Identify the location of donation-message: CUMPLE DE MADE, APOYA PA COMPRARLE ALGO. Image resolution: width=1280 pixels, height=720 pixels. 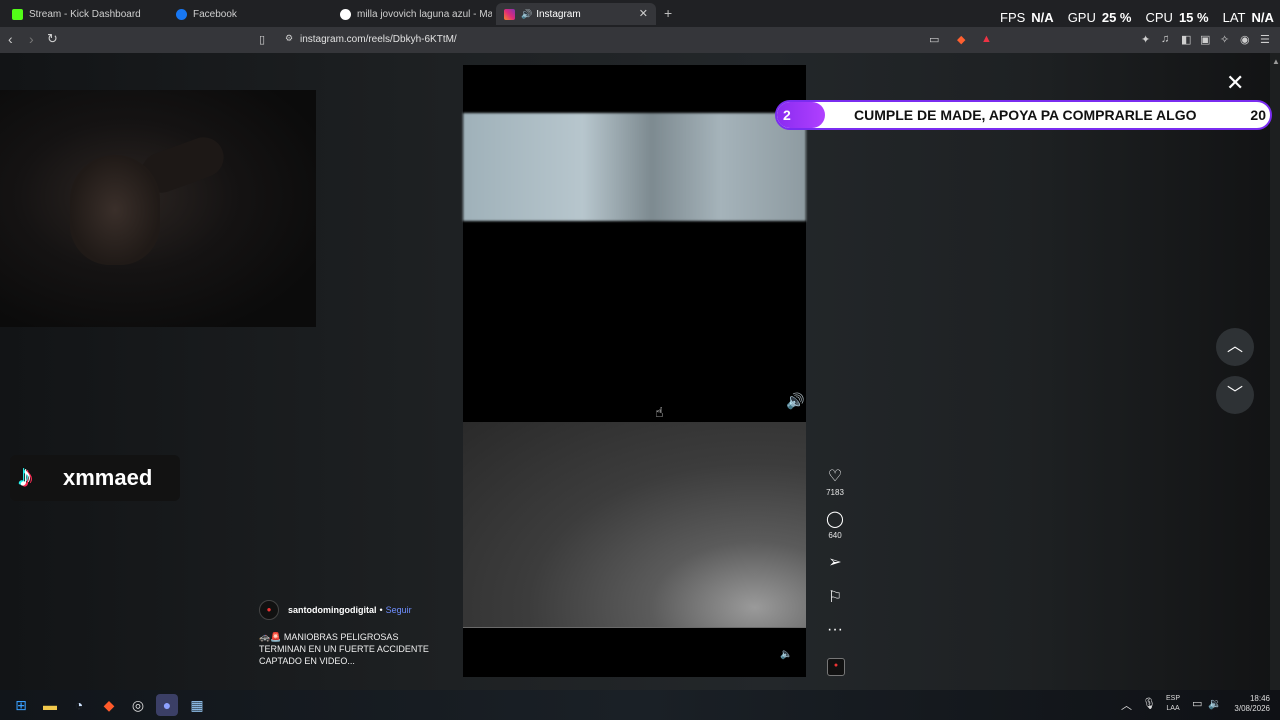
(1025, 115).